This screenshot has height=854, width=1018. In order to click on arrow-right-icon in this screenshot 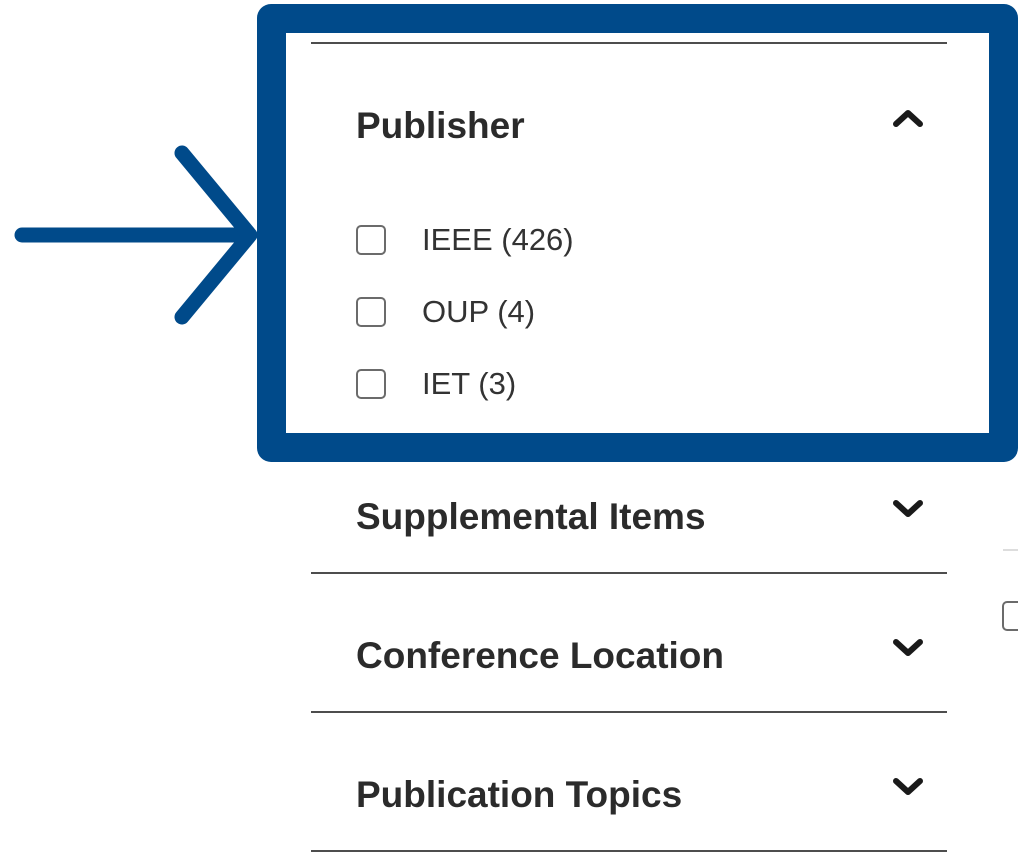, I will do `click(136, 235)`.